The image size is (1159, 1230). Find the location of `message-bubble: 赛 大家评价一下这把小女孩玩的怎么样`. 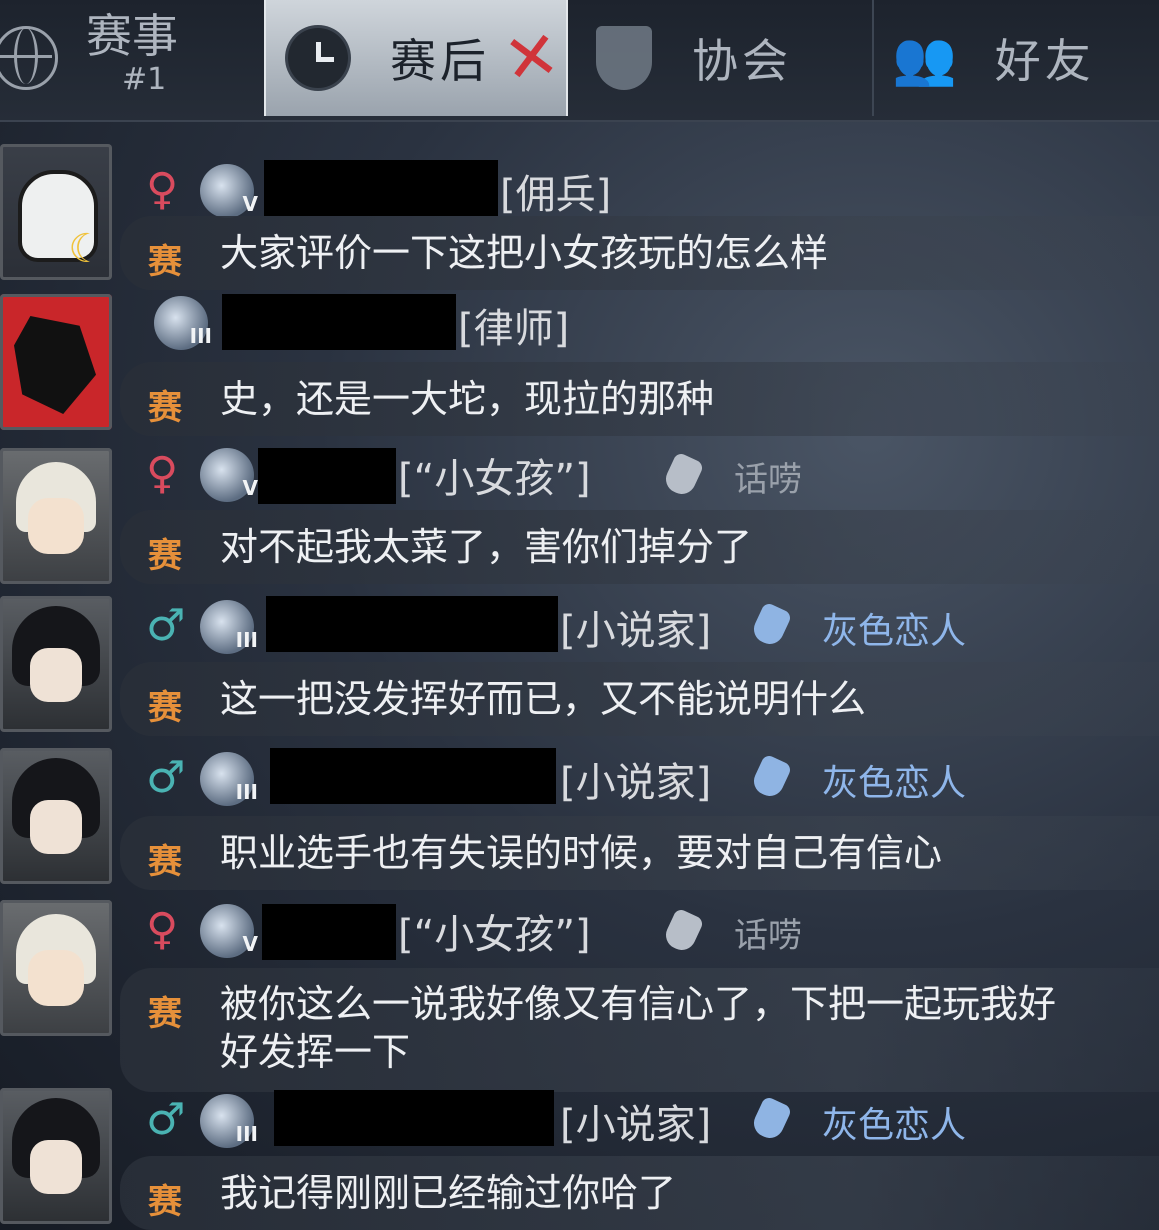

message-bubble: 赛 大家评价一下这把小女孩玩的怎么样 is located at coordinates (639, 253).